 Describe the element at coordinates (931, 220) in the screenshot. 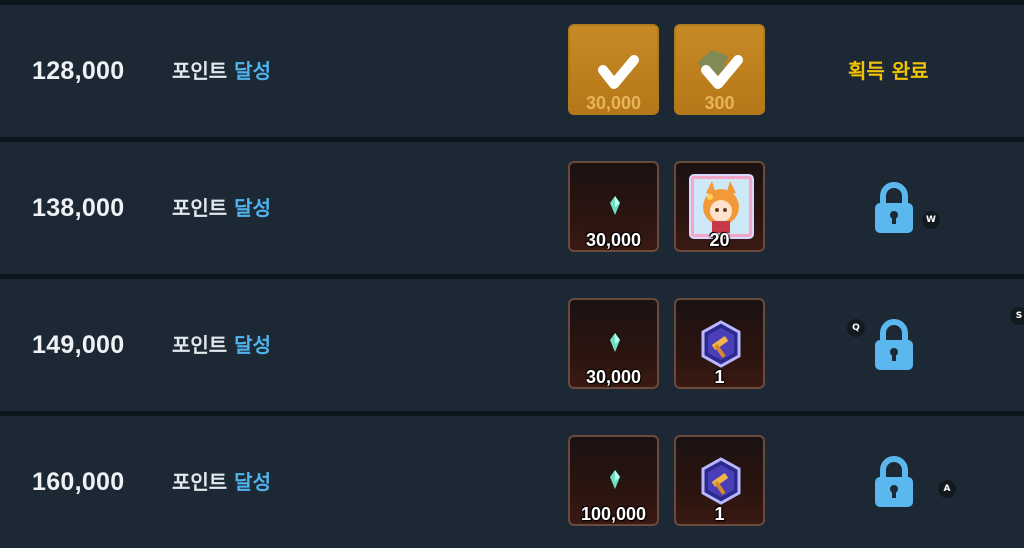

I see `hotkey-badge: W` at that location.